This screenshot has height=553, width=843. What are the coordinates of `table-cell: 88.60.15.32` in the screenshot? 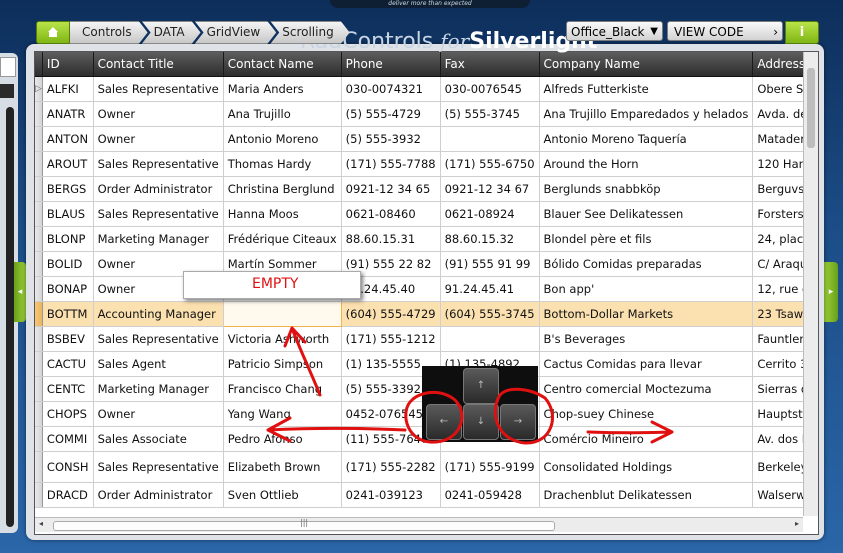 It's located at (490, 239).